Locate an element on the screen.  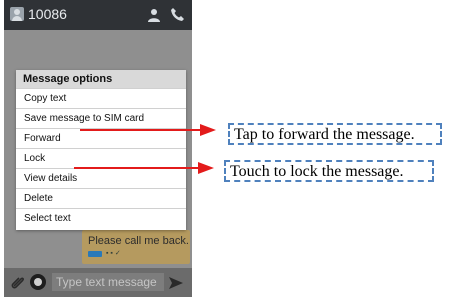
lock-callout: Touch to lock the message. is located at coordinates (329, 171).